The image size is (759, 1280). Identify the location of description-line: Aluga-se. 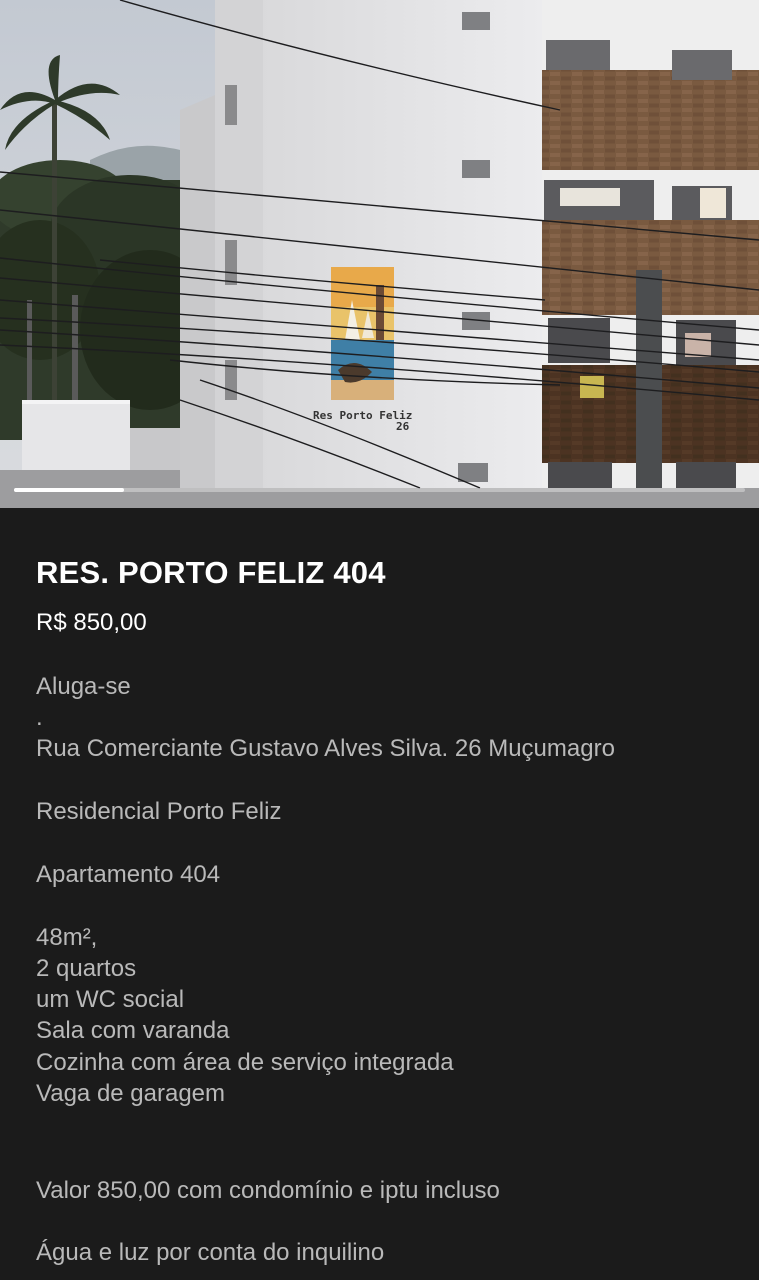
(83, 686).